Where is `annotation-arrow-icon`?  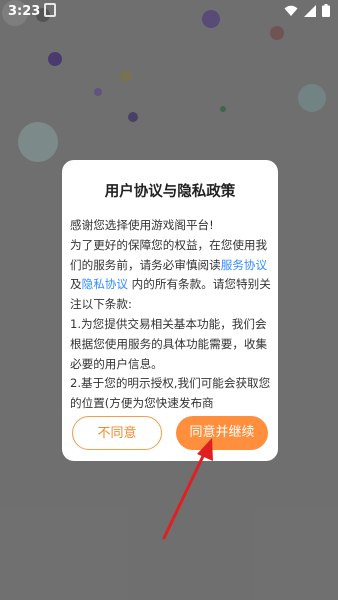 annotation-arrow-icon is located at coordinates (187, 489).